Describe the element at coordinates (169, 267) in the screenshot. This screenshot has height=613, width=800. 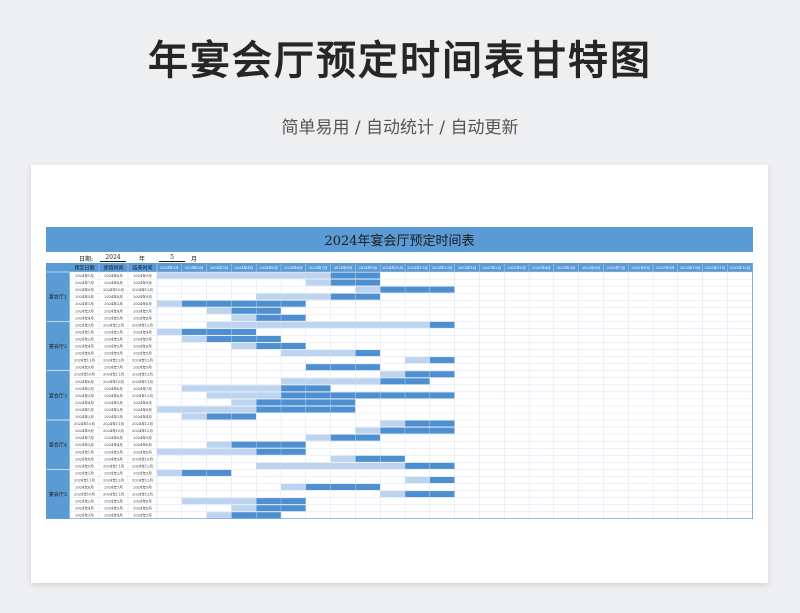
I see `month-header: 2024年1月` at that location.